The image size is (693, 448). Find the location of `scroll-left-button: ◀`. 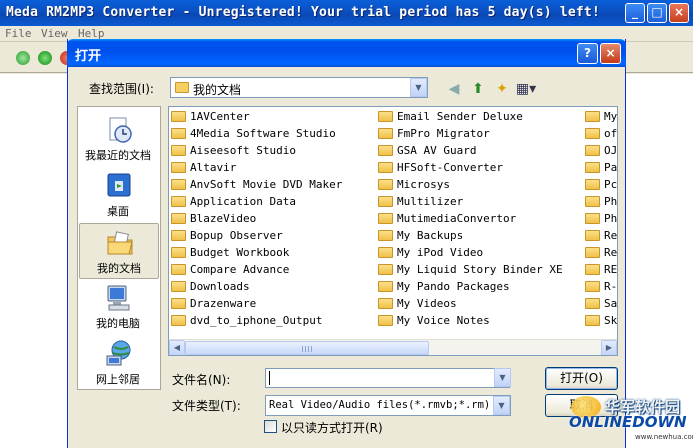

scroll-left-button: ◀ is located at coordinates (177, 347).